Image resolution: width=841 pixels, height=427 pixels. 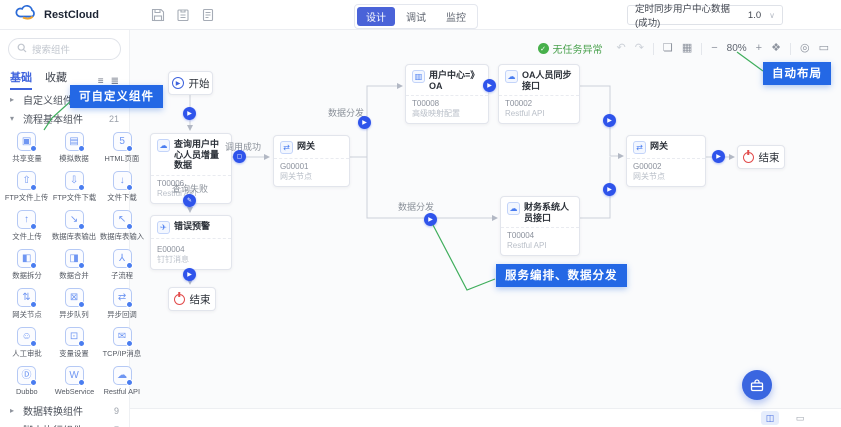 I want to click on node-start: ▶ 开始, so click(x=190, y=83).